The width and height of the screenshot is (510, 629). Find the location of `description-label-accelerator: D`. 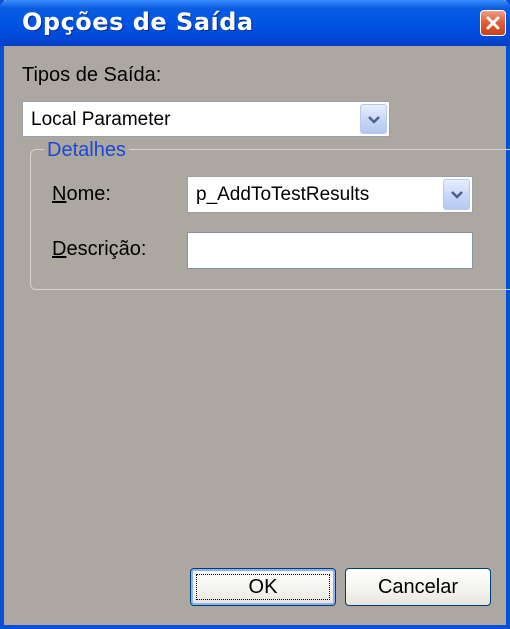

description-label-accelerator: D is located at coordinates (59, 249).